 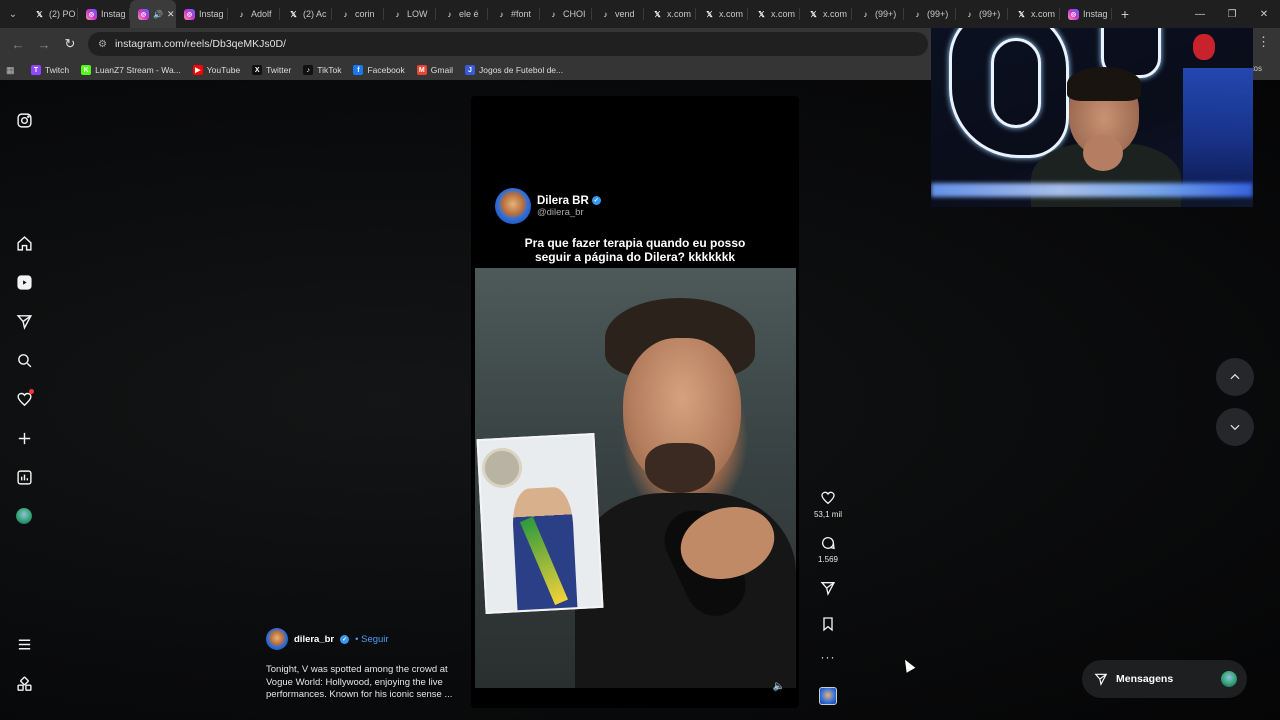 What do you see at coordinates (277, 639) in the screenshot?
I see `post-author-avatar` at bounding box center [277, 639].